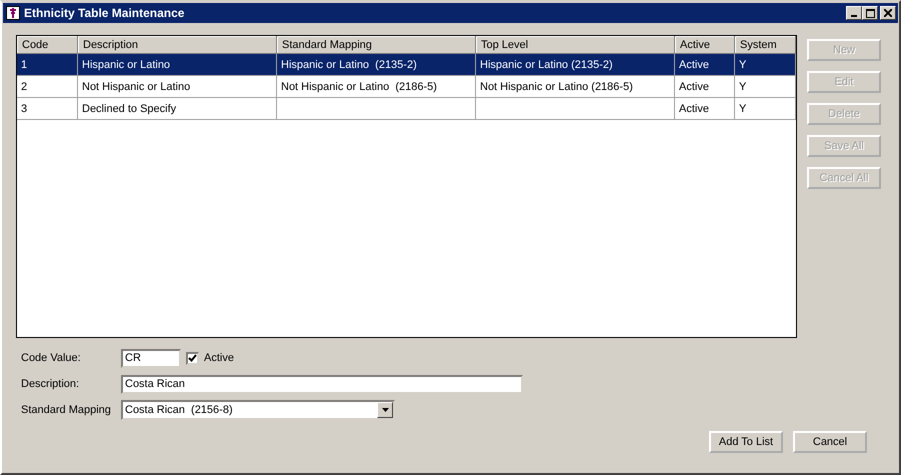 The width and height of the screenshot is (901, 475). I want to click on cross-icon, so click(13, 13).